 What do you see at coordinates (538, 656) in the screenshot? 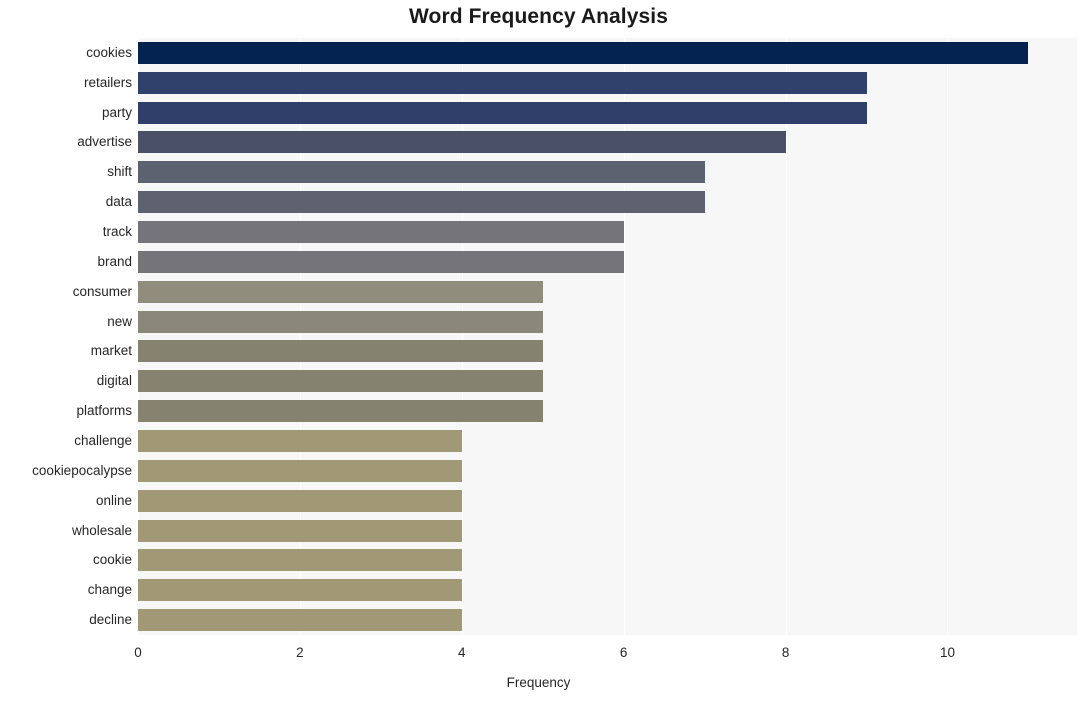
I see `x-axis-tick-labels: 0 2 4 6 8 10` at bounding box center [538, 656].